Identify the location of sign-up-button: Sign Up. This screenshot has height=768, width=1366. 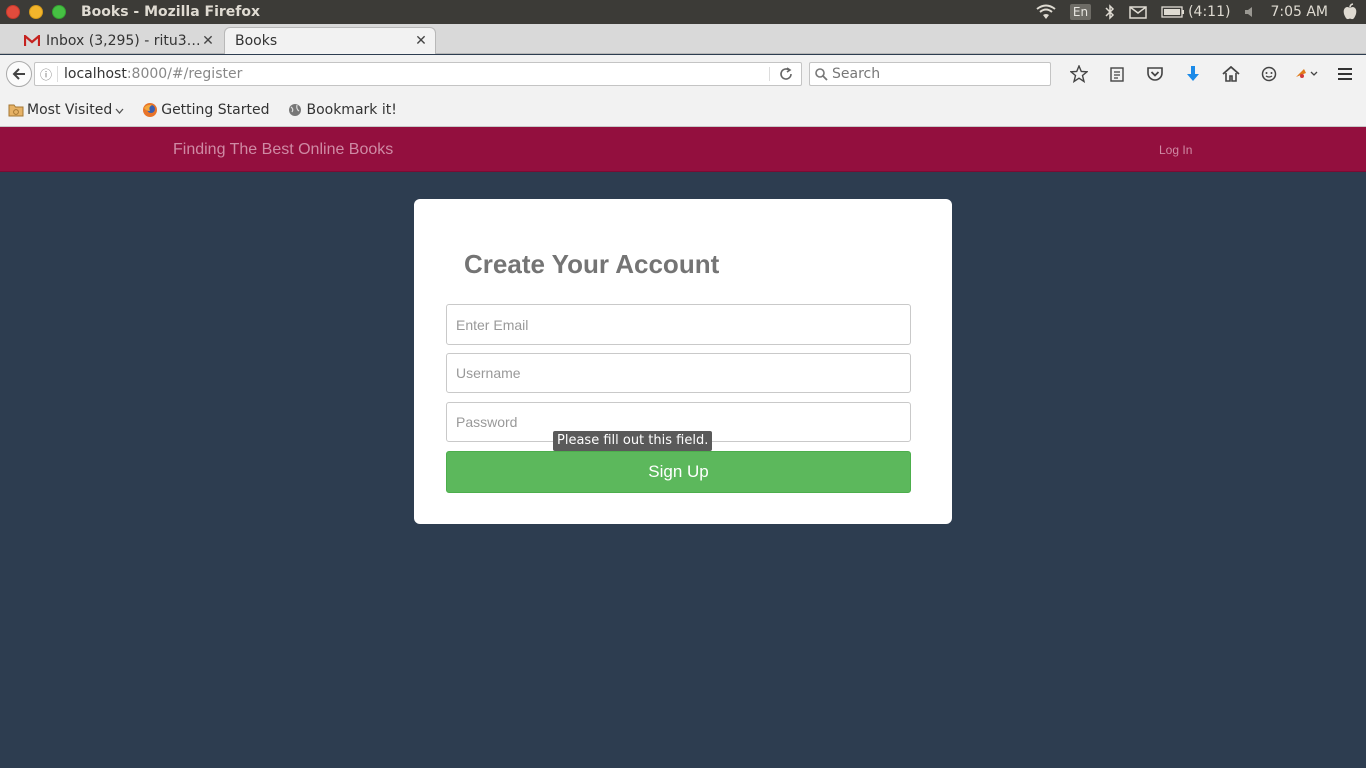
(678, 472).